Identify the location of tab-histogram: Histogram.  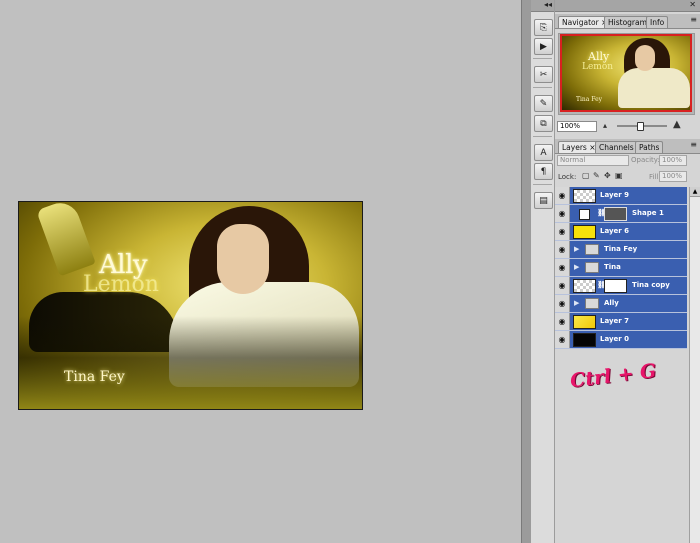
(627, 22).